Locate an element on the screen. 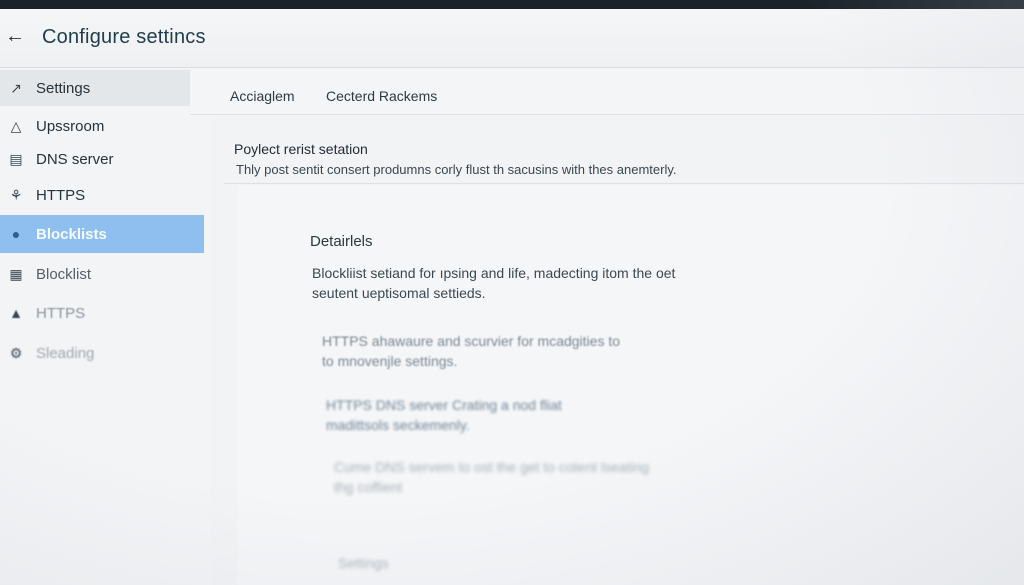 The height and width of the screenshot is (585, 1024). sidebar-item-label: Sleading is located at coordinates (65, 353).